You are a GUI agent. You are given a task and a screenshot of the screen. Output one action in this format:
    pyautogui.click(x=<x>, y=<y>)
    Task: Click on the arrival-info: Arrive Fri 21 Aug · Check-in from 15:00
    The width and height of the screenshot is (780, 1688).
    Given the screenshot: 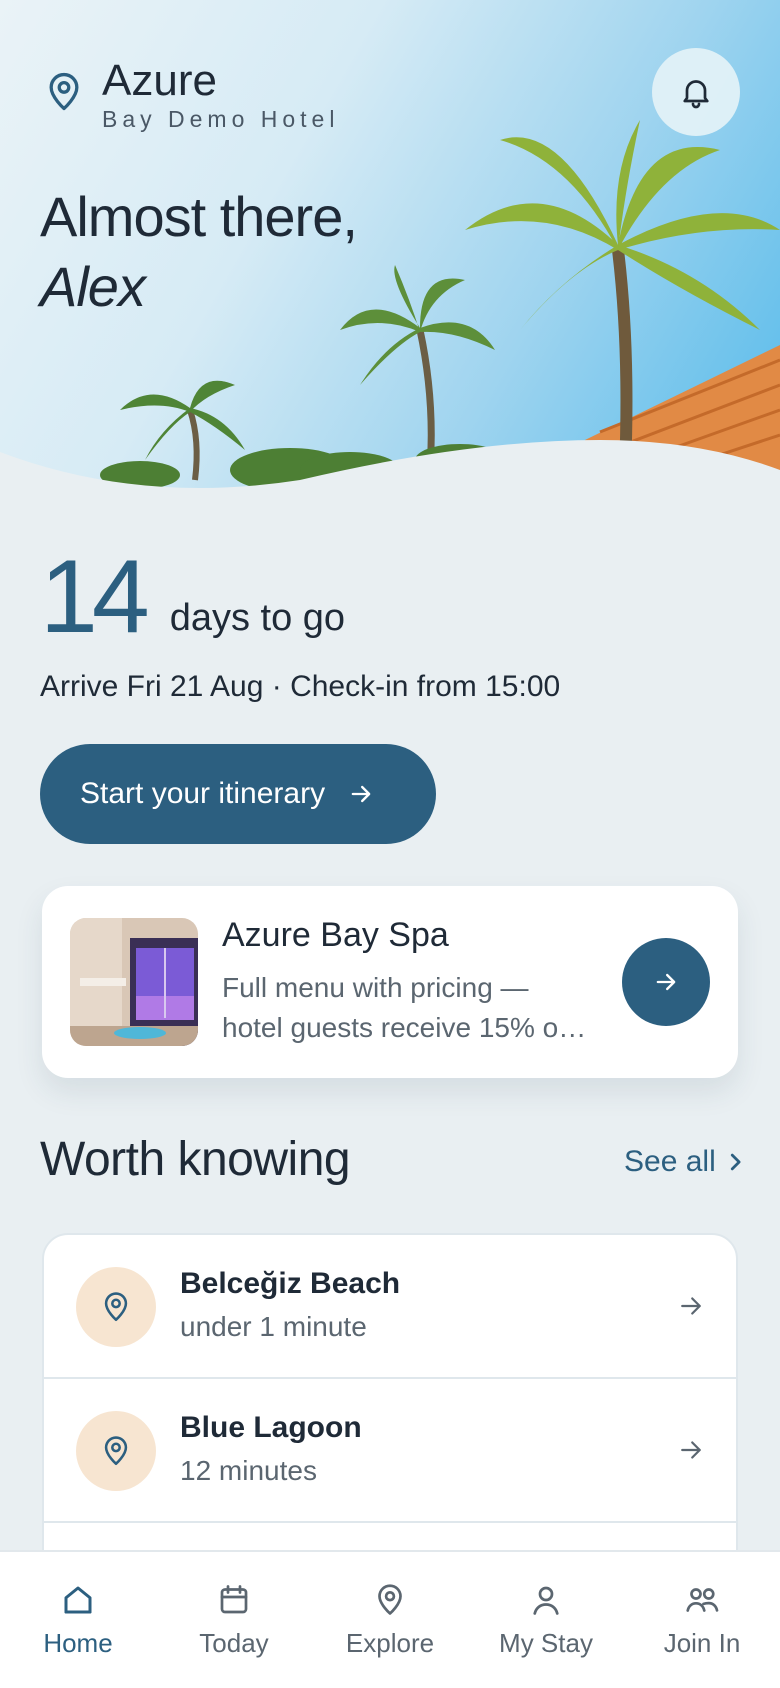 What is the action you would take?
    pyautogui.click(x=300, y=686)
    